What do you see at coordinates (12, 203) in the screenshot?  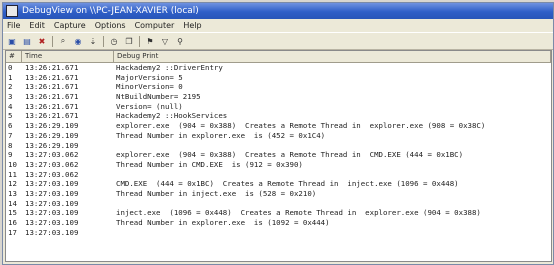 I see `row-number: 14` at bounding box center [12, 203].